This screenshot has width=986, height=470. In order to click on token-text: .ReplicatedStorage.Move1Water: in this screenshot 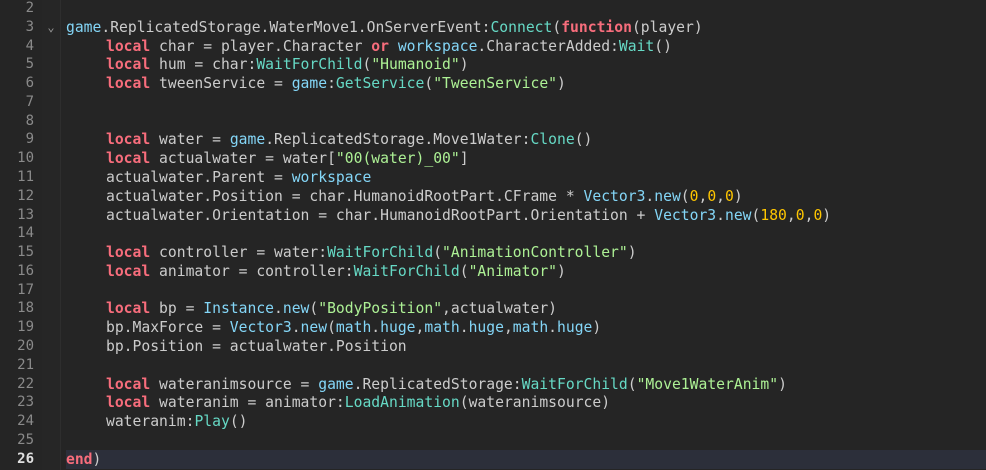, I will do `click(398, 140)`.